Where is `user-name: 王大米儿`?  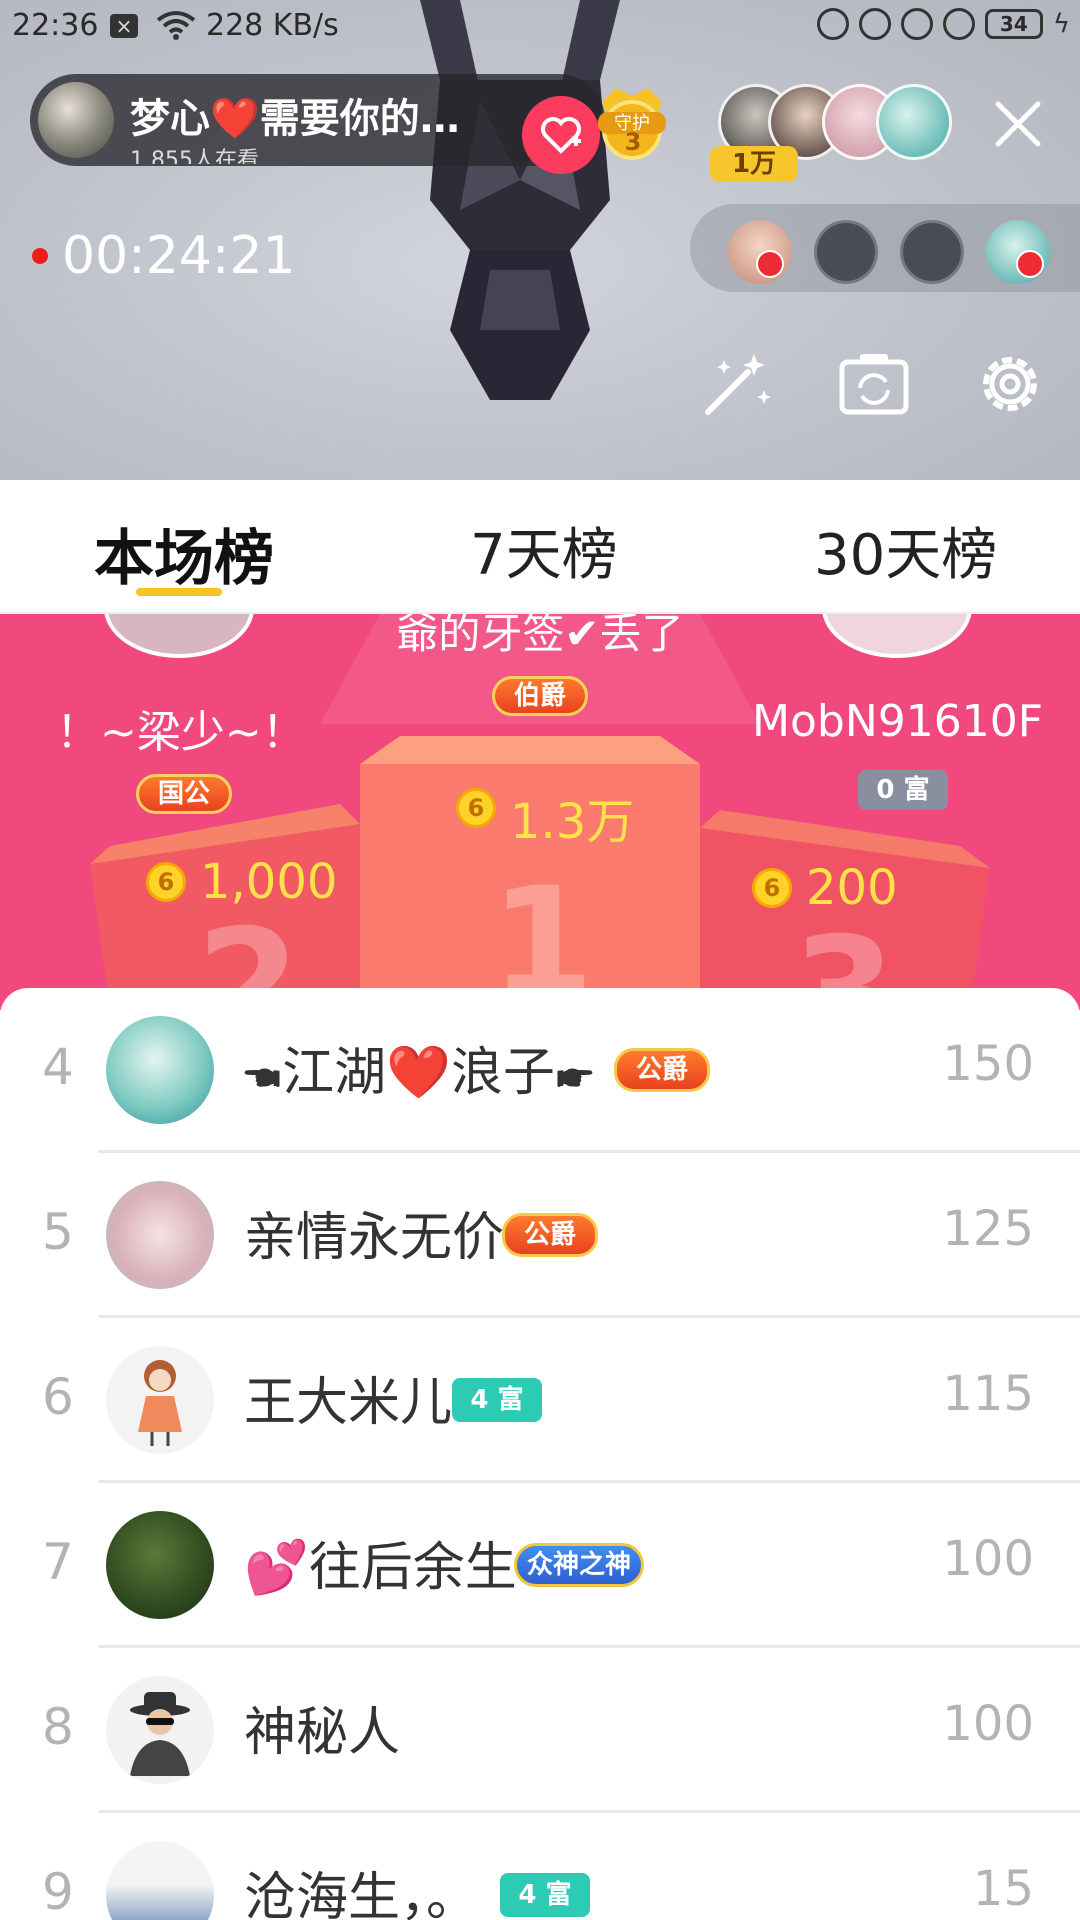
user-name: 王大米儿 is located at coordinates (348, 1403).